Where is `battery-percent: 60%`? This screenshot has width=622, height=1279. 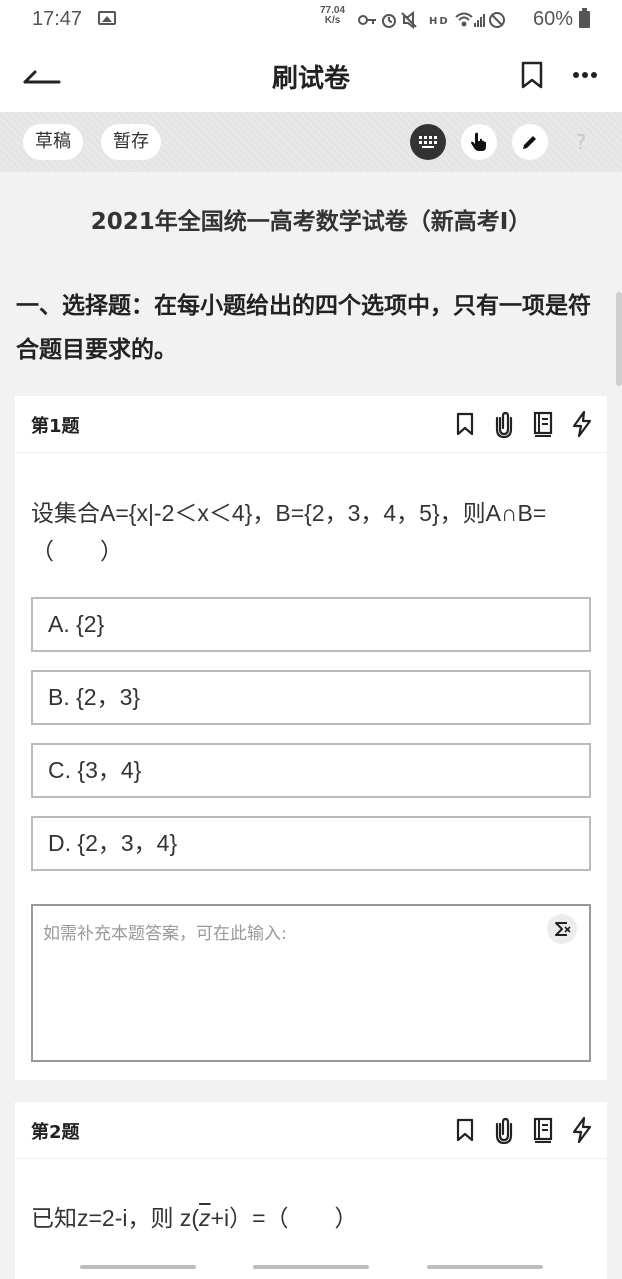
battery-percent: 60% is located at coordinates (553, 19).